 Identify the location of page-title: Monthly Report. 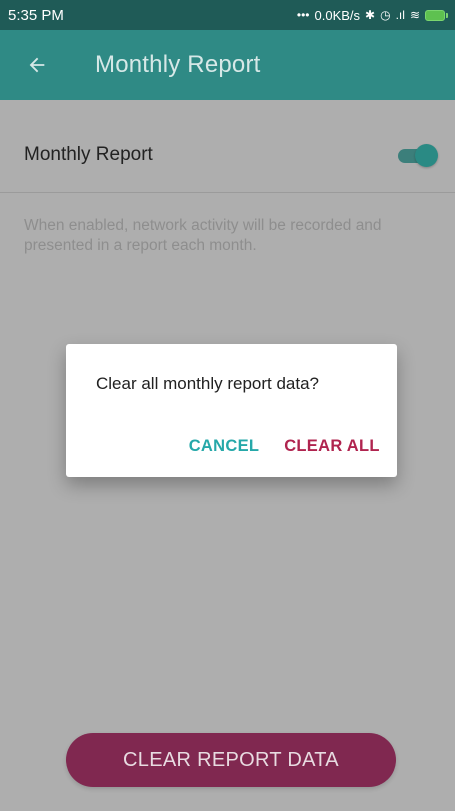
(178, 64).